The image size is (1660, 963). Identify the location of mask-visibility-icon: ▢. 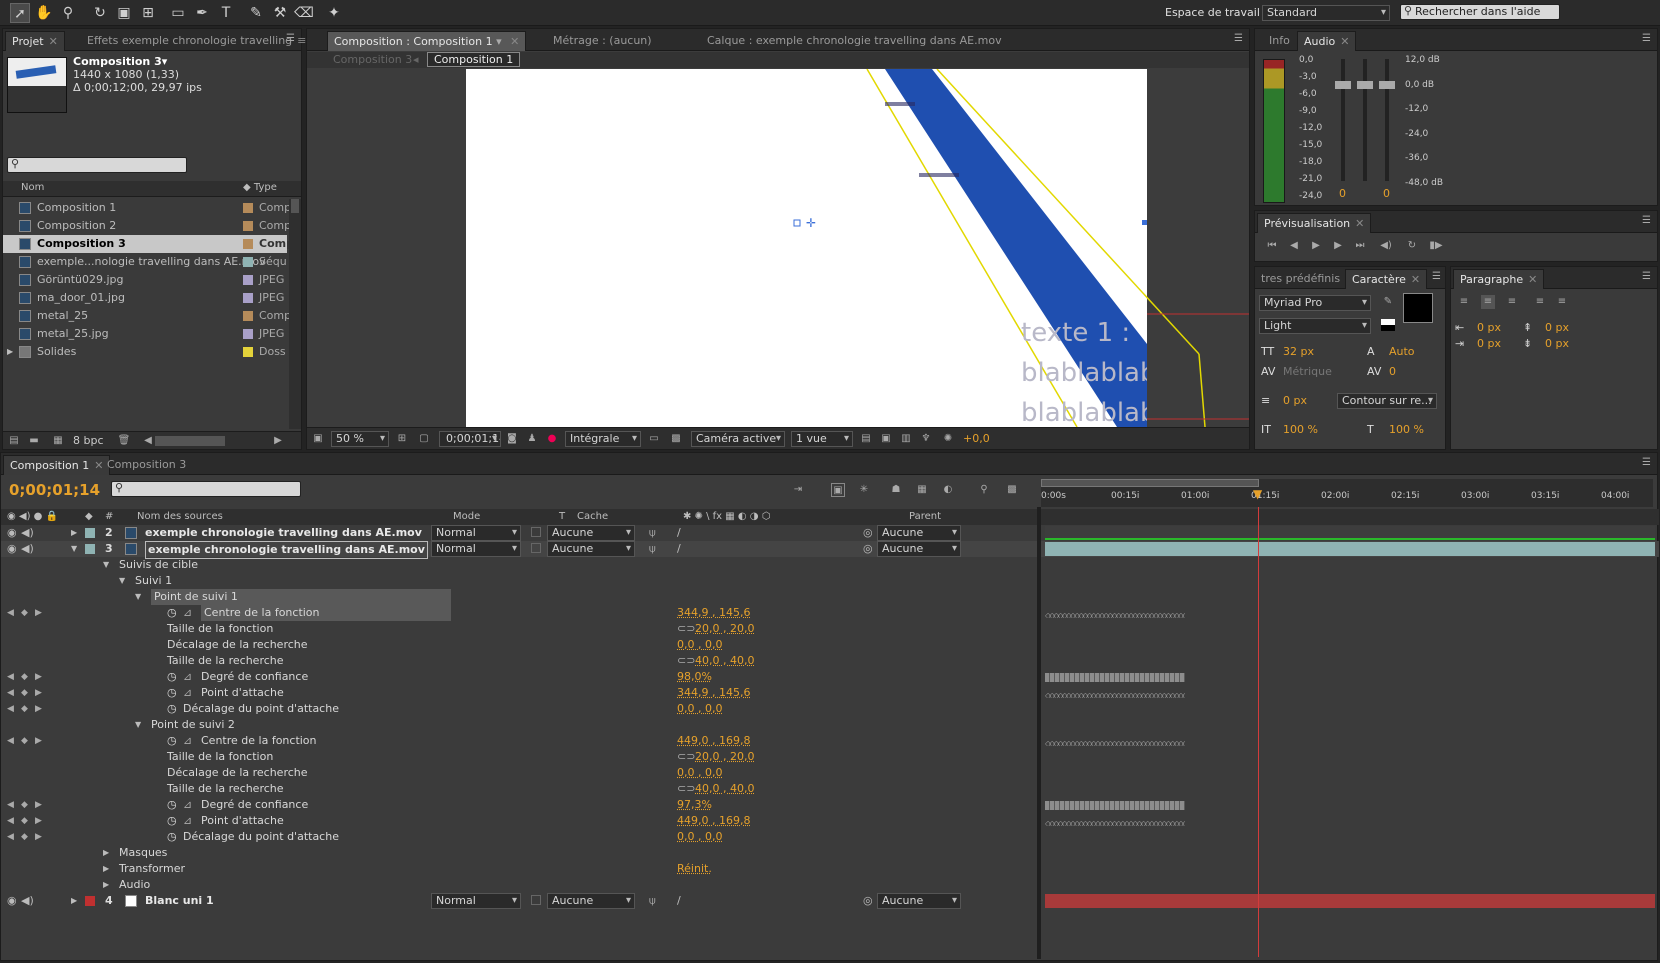
(424, 439).